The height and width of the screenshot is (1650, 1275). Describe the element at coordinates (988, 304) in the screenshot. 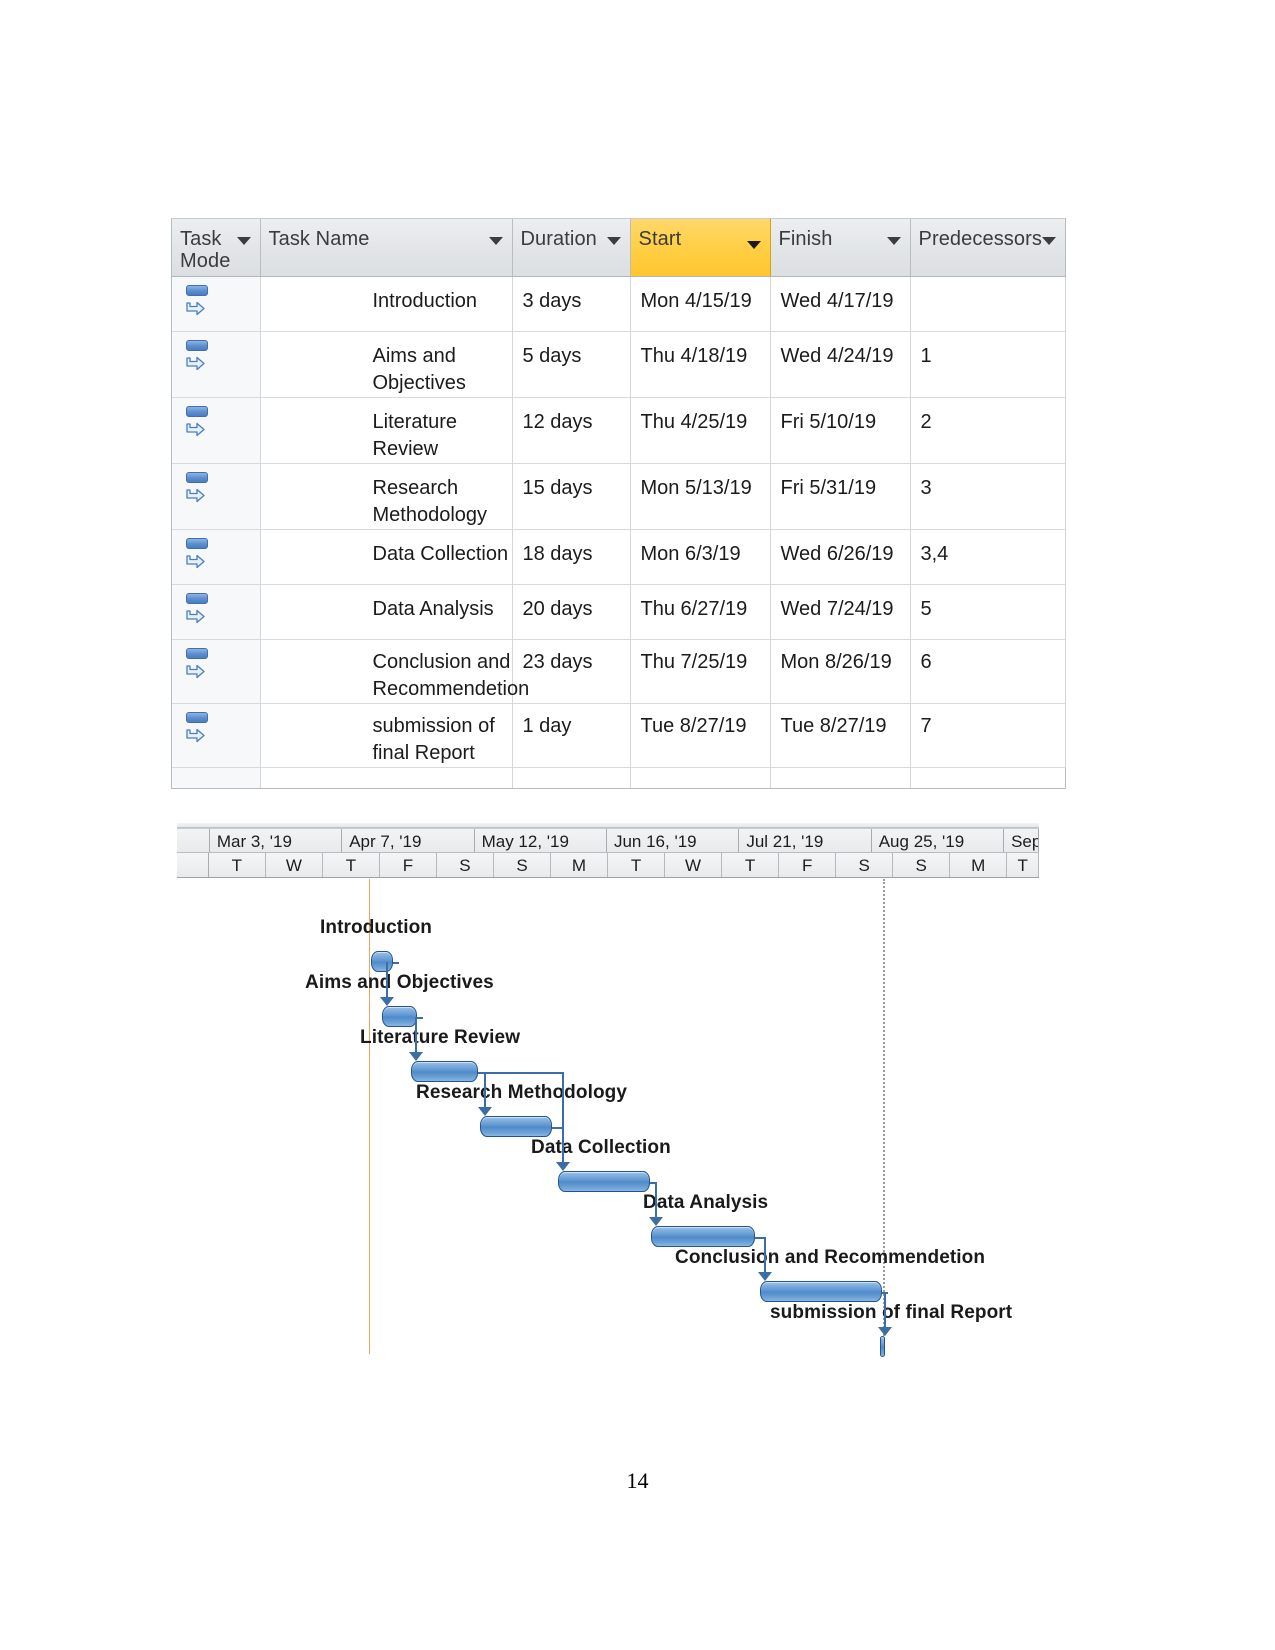

I see `cell-predecessors` at that location.